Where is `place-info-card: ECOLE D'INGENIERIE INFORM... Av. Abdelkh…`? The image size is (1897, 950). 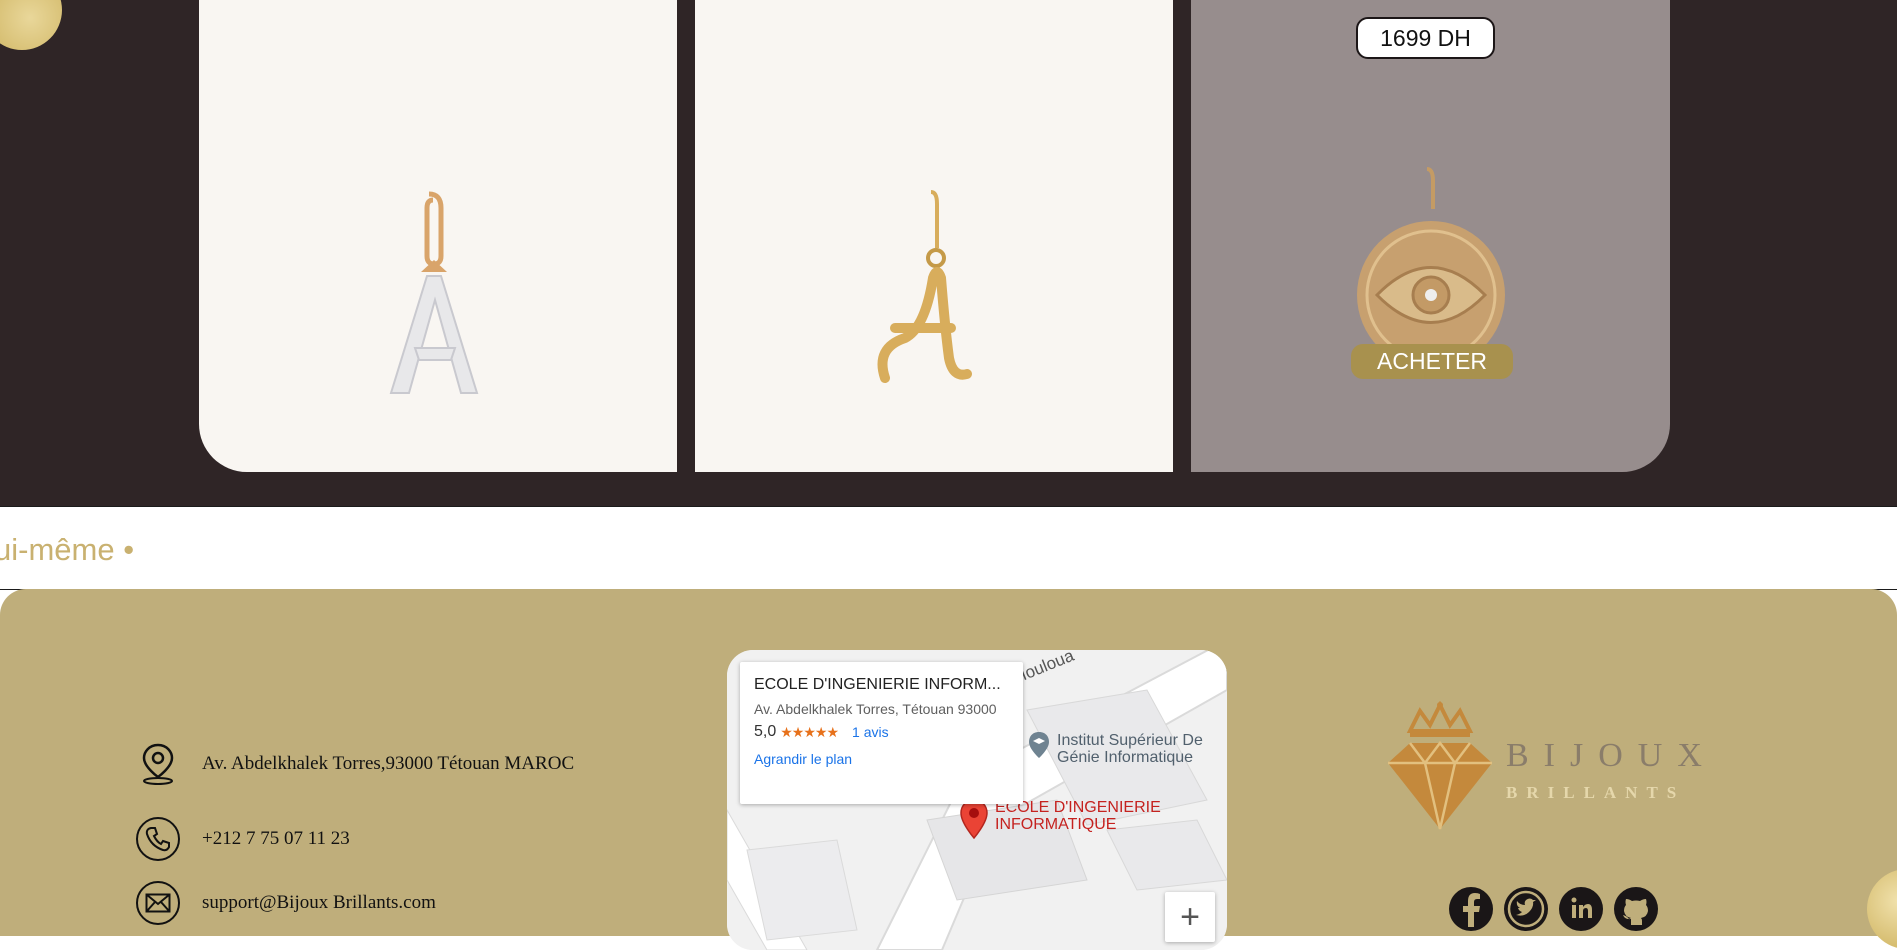 place-info-card: ECOLE D'INGENIERIE INFORM... Av. Abdelkh… is located at coordinates (881, 733).